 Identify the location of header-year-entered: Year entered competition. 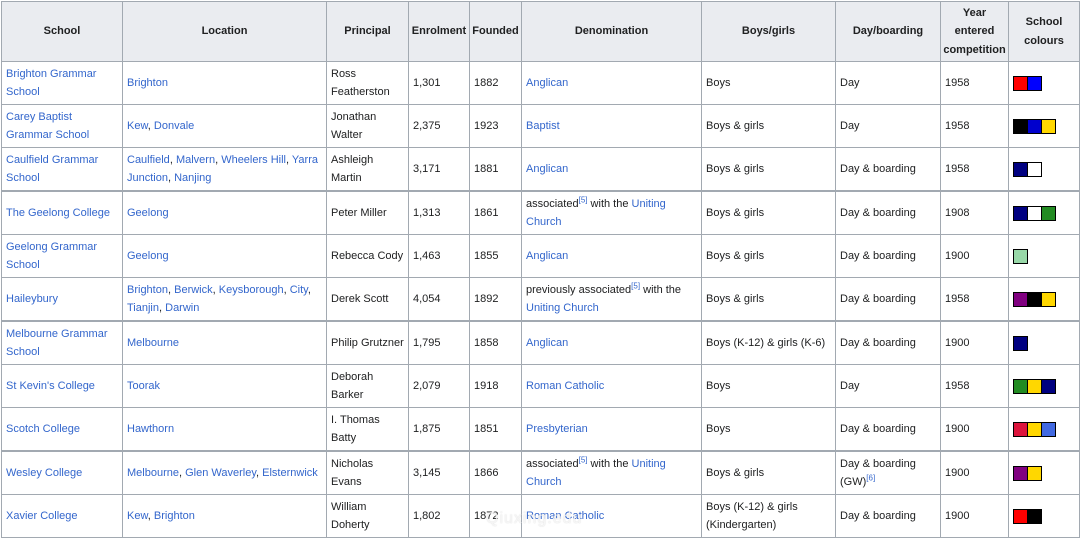
(974, 31).